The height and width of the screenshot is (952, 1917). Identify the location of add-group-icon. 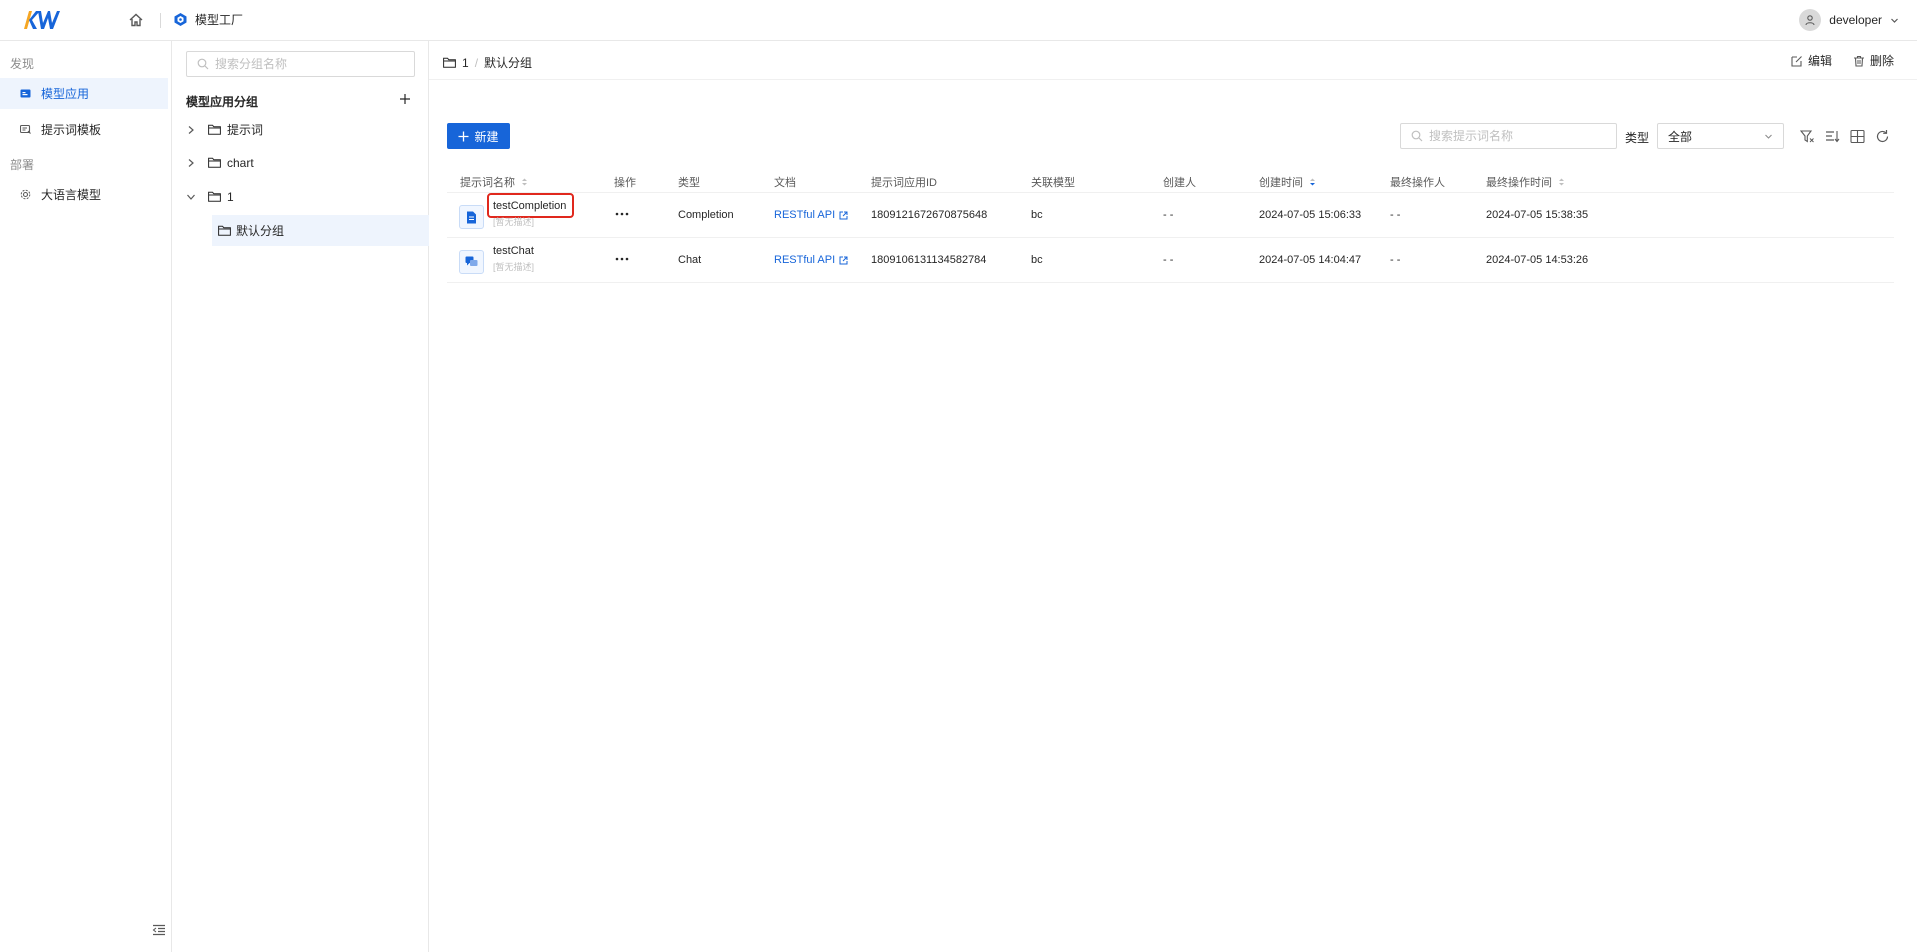
(405, 99).